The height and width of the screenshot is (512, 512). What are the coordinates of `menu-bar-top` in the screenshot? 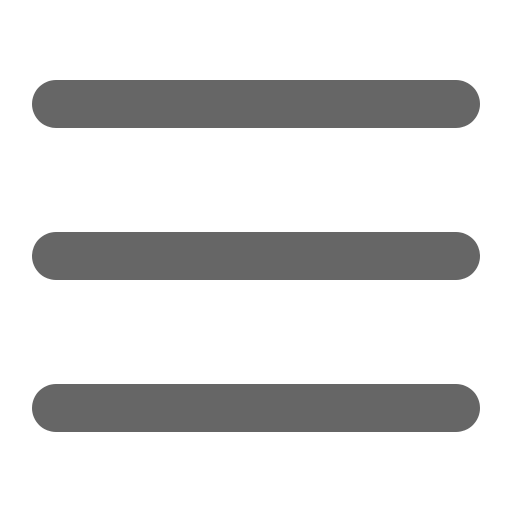 It's located at (256, 104).